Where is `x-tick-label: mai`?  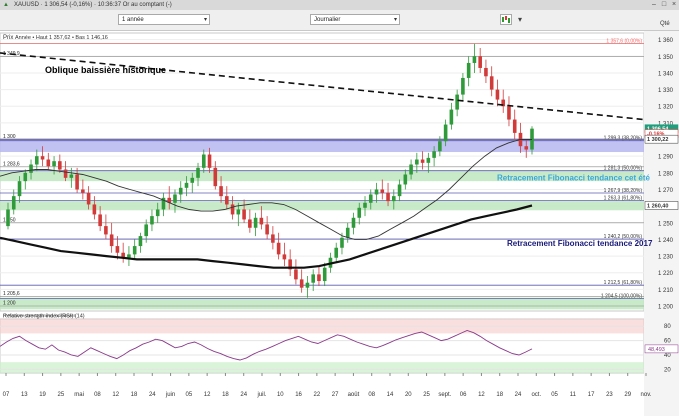 x-tick-label: mai is located at coordinates (79, 395).